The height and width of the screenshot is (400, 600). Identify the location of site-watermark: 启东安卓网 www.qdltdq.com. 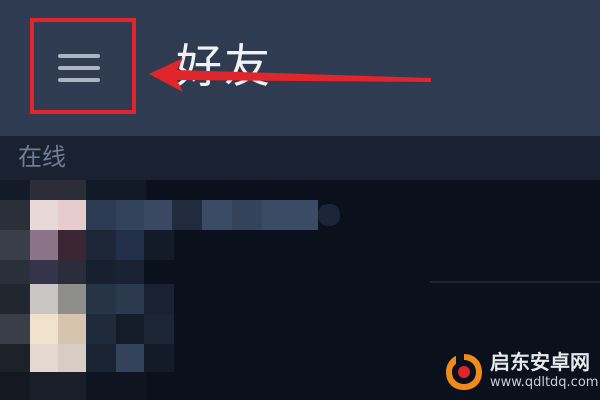
(520, 372).